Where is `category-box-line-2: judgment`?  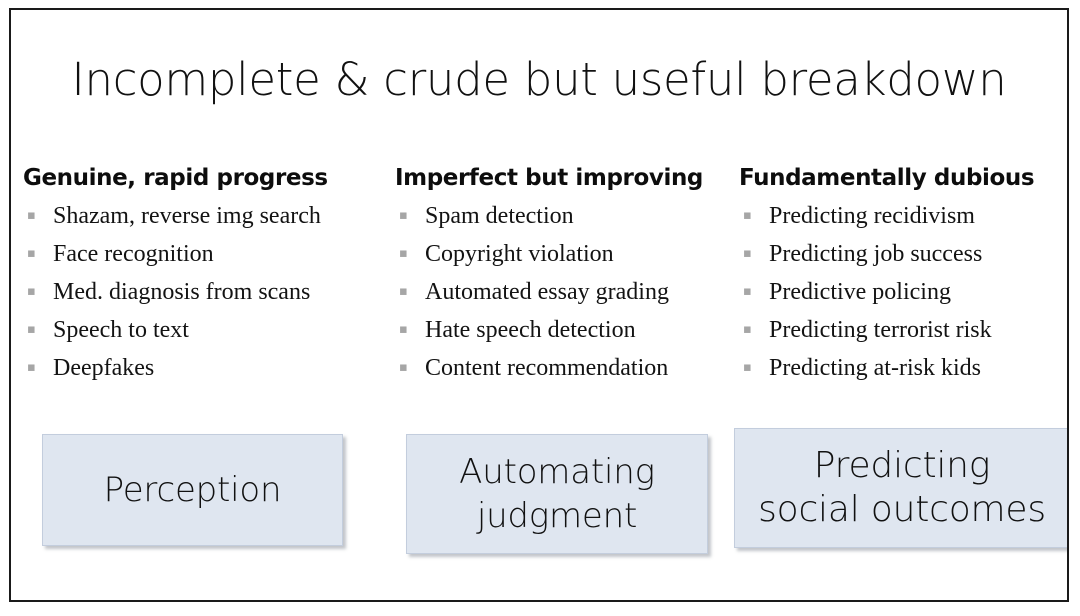
category-box-line-2: judgment is located at coordinates (557, 516).